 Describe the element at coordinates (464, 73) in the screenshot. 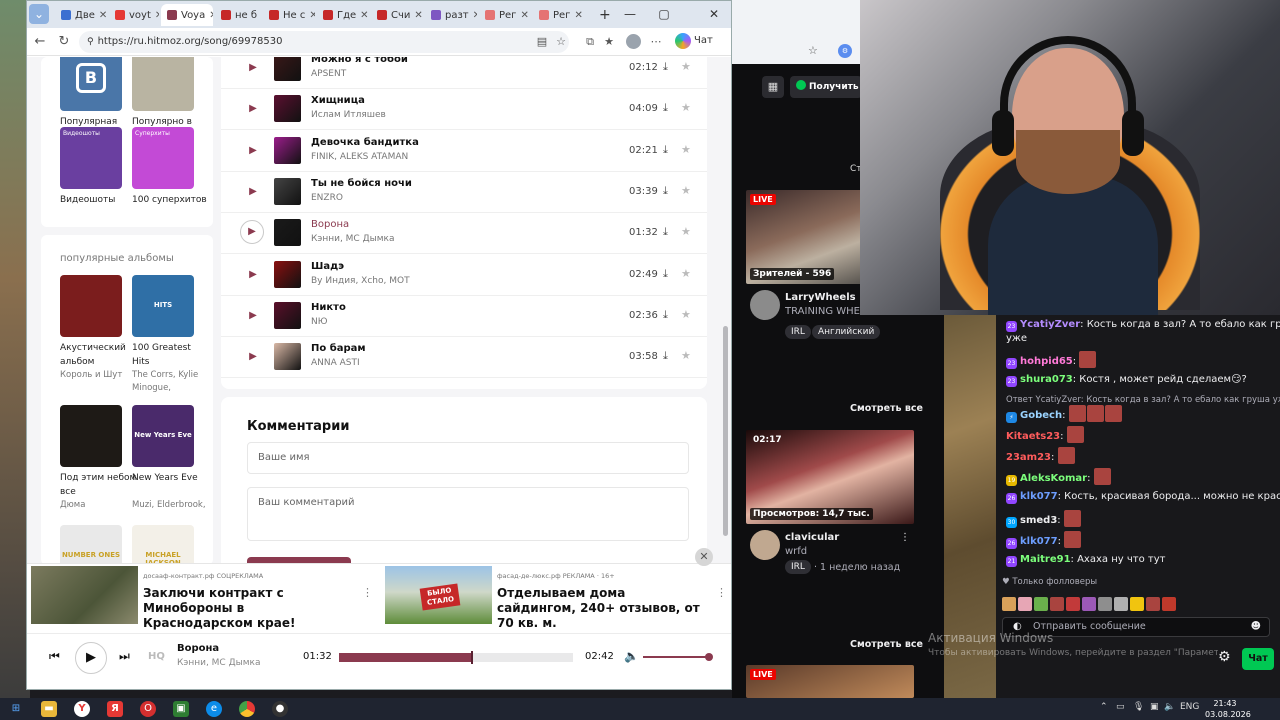

I see `track-row: ▶ Можно я с тобой APSENT 02:12 ⤓ ★` at that location.